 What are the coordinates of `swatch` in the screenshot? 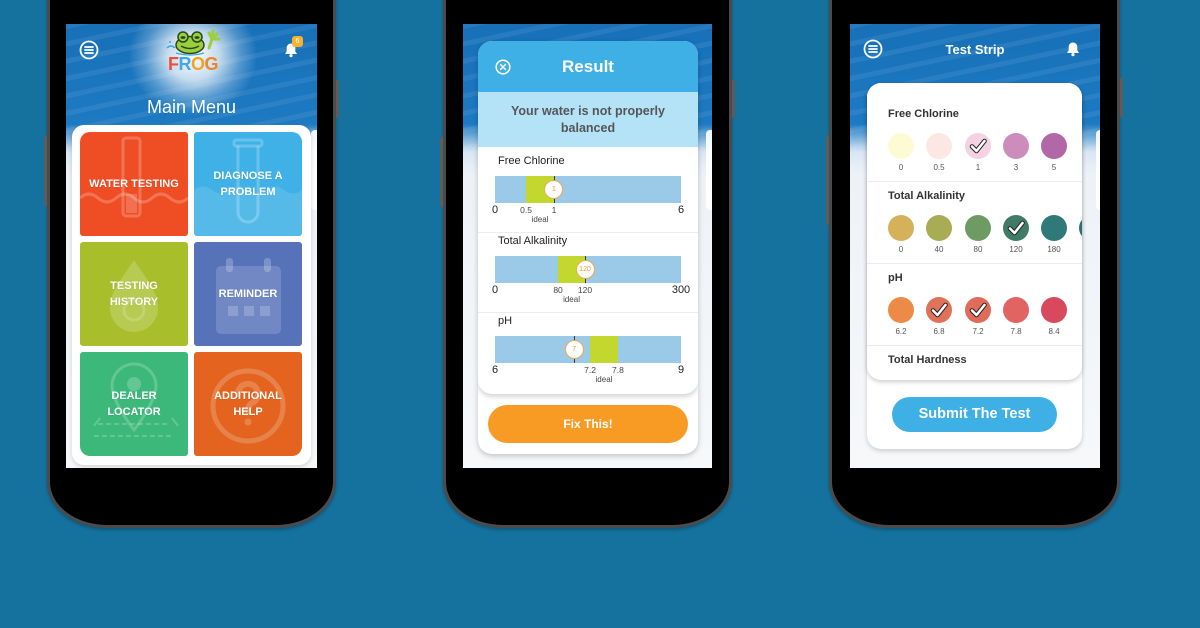 It's located at (1080, 235).